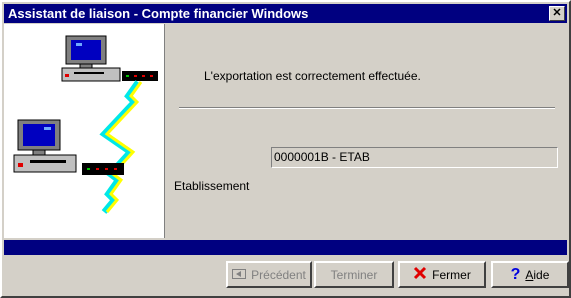 This screenshot has height=298, width=571. I want to click on previous-button: Précédent, so click(269, 274).